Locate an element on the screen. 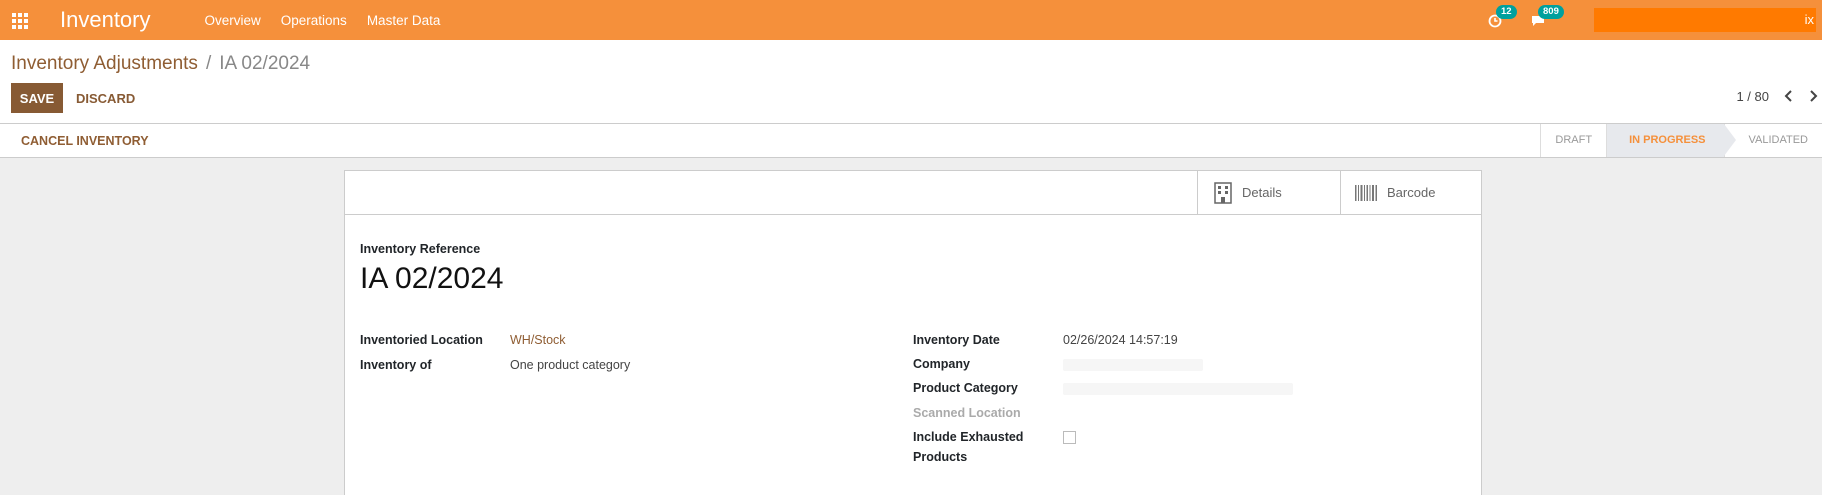 Image resolution: width=1822 pixels, height=495 pixels. message-count-badge: 809 is located at coordinates (1551, 12).